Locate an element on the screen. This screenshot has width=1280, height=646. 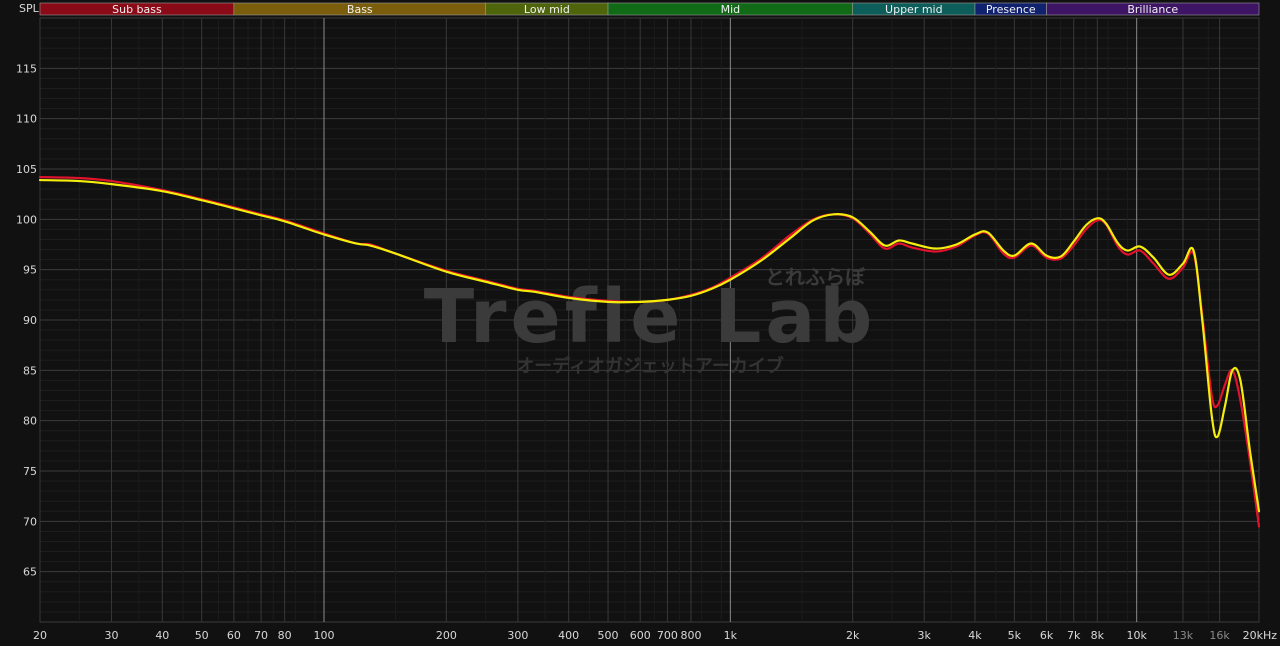
band-label: Brilliance is located at coordinates (1152, 9).